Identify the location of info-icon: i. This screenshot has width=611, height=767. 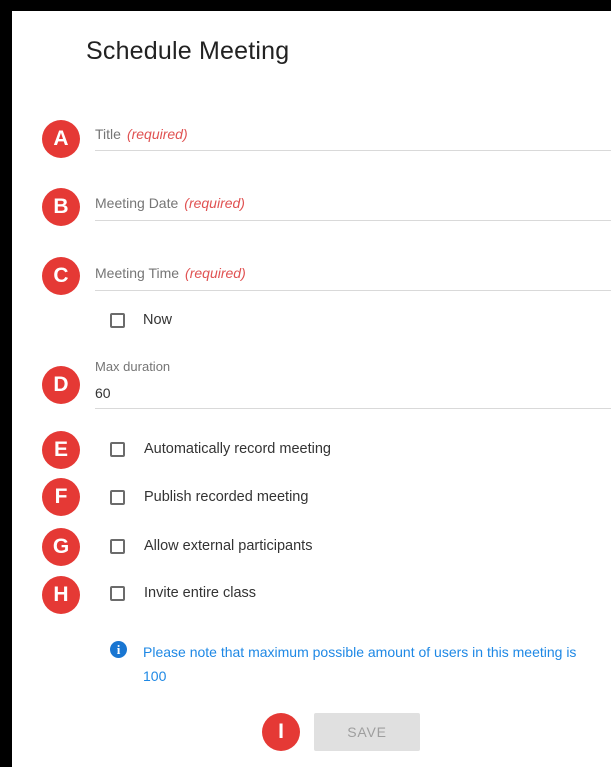
(118, 649).